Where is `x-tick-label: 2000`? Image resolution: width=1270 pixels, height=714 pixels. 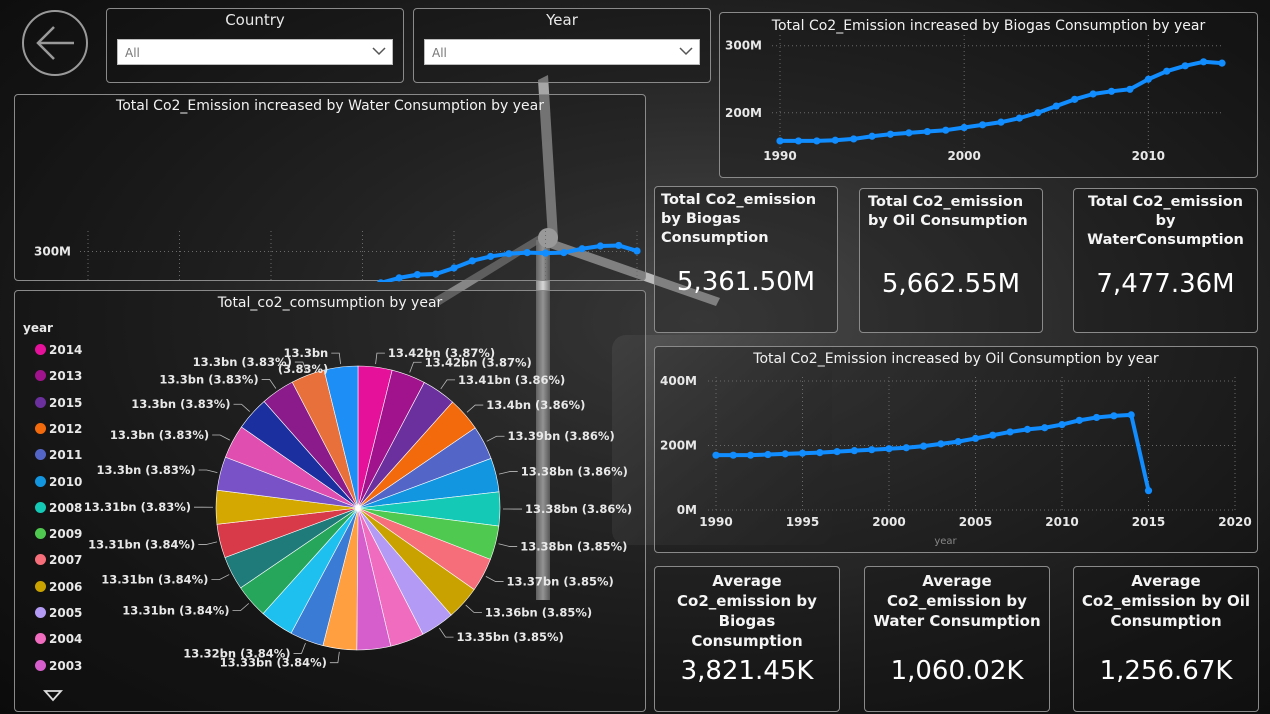 x-tick-label: 2000 is located at coordinates (963, 156).